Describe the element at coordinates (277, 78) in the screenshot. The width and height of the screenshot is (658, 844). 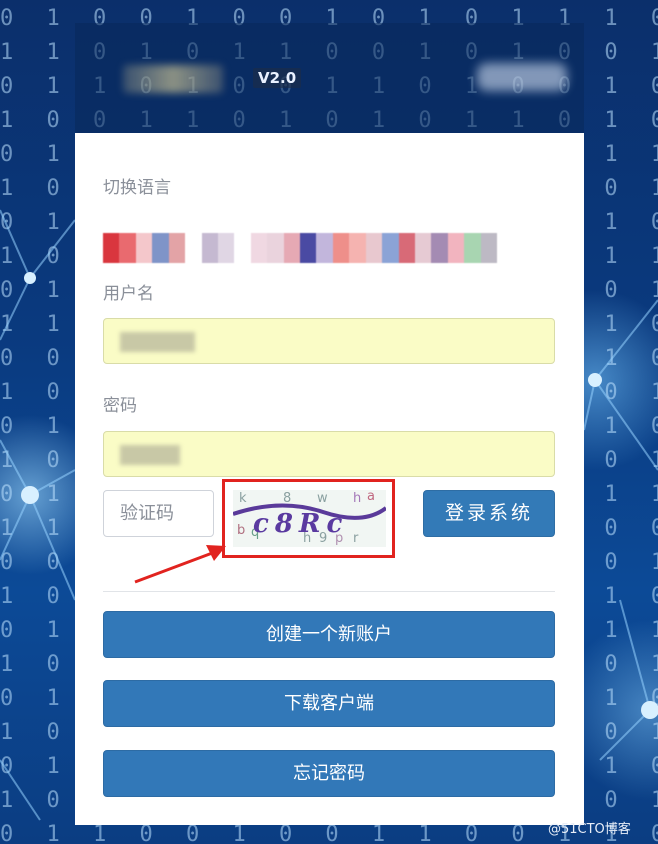
I see `version-badge: V2.0` at that location.